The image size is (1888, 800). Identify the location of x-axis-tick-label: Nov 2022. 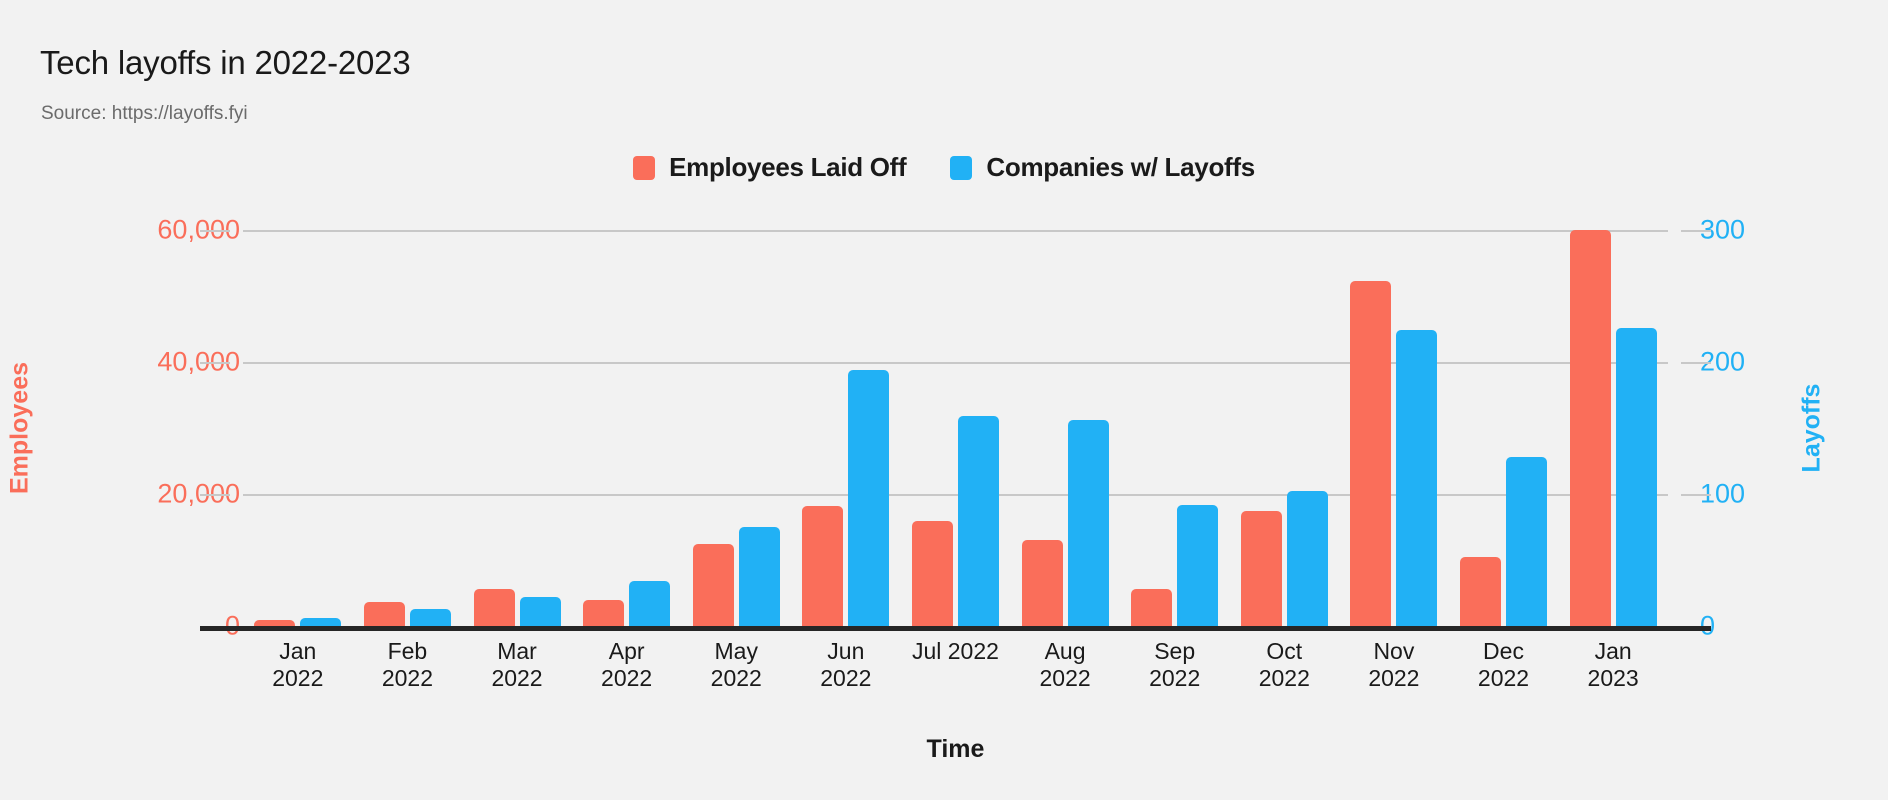
(1394, 664).